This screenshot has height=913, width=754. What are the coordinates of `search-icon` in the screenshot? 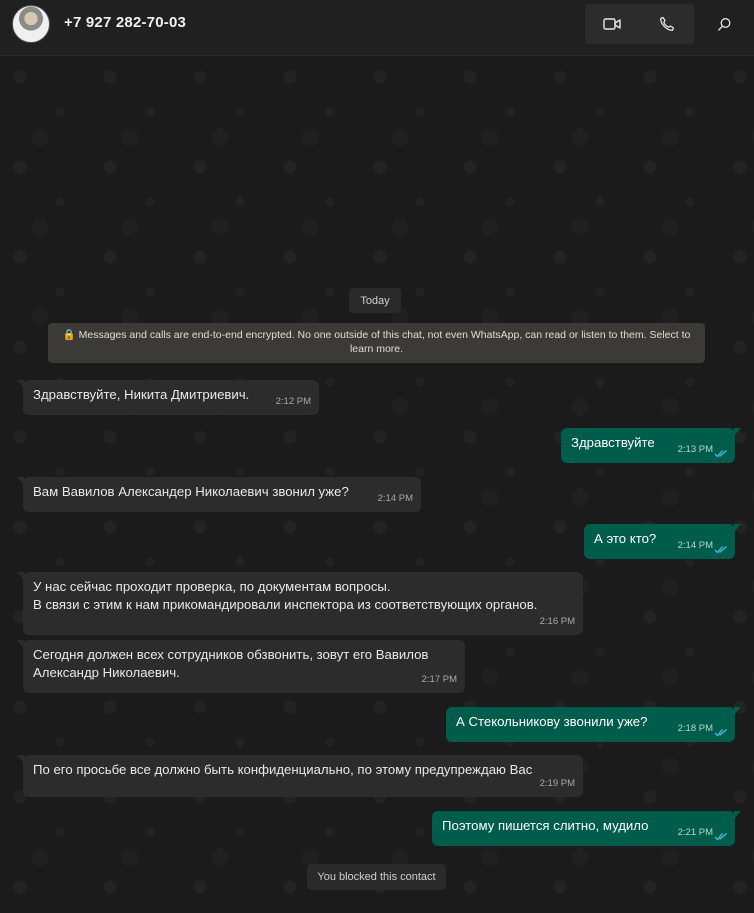 It's located at (723, 24).